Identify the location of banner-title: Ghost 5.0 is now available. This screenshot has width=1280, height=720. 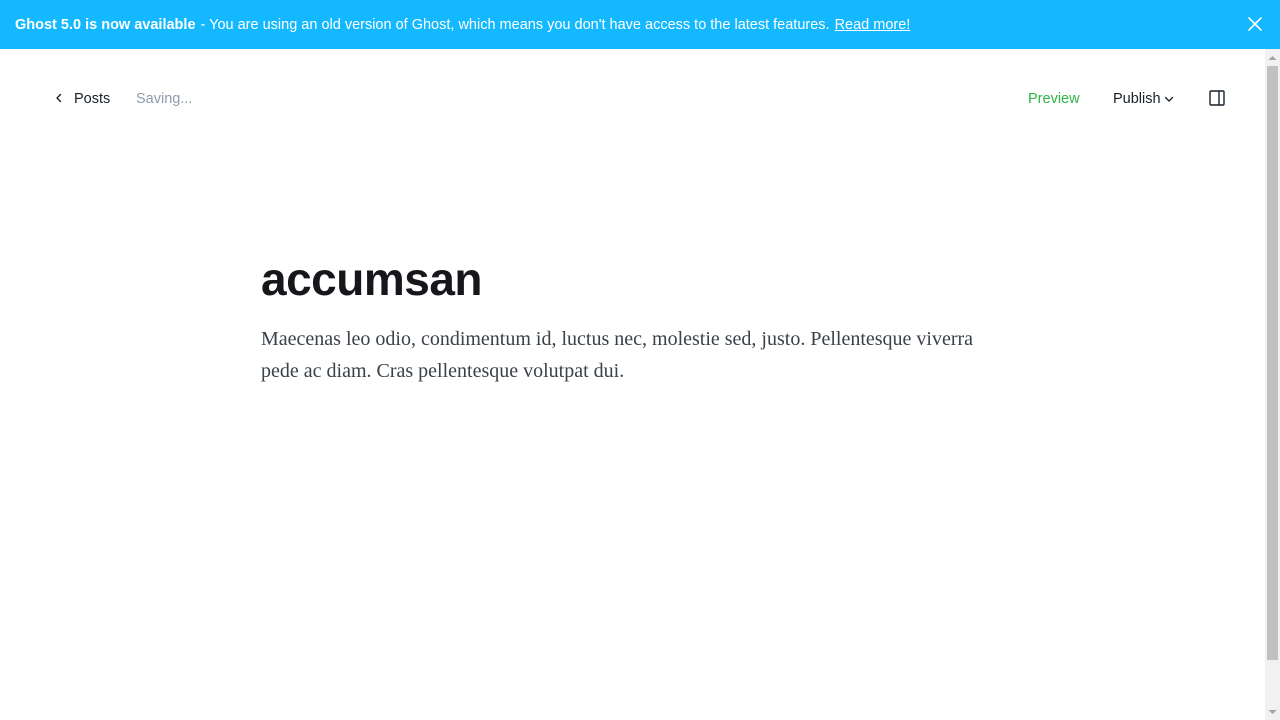
(105, 24).